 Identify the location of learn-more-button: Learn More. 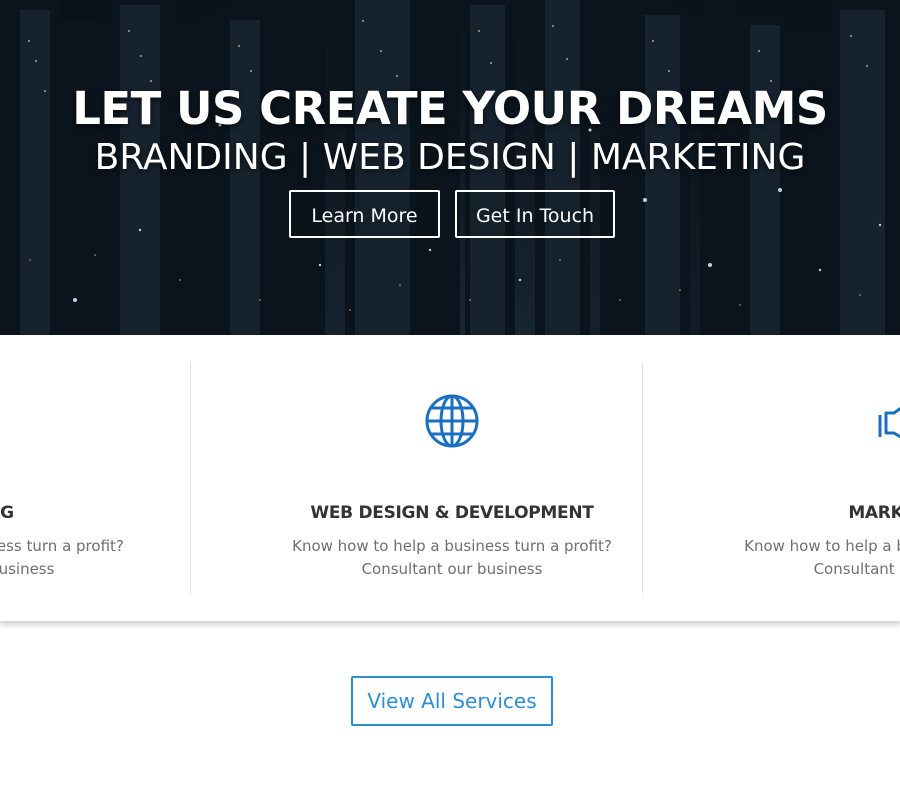
(364, 214).